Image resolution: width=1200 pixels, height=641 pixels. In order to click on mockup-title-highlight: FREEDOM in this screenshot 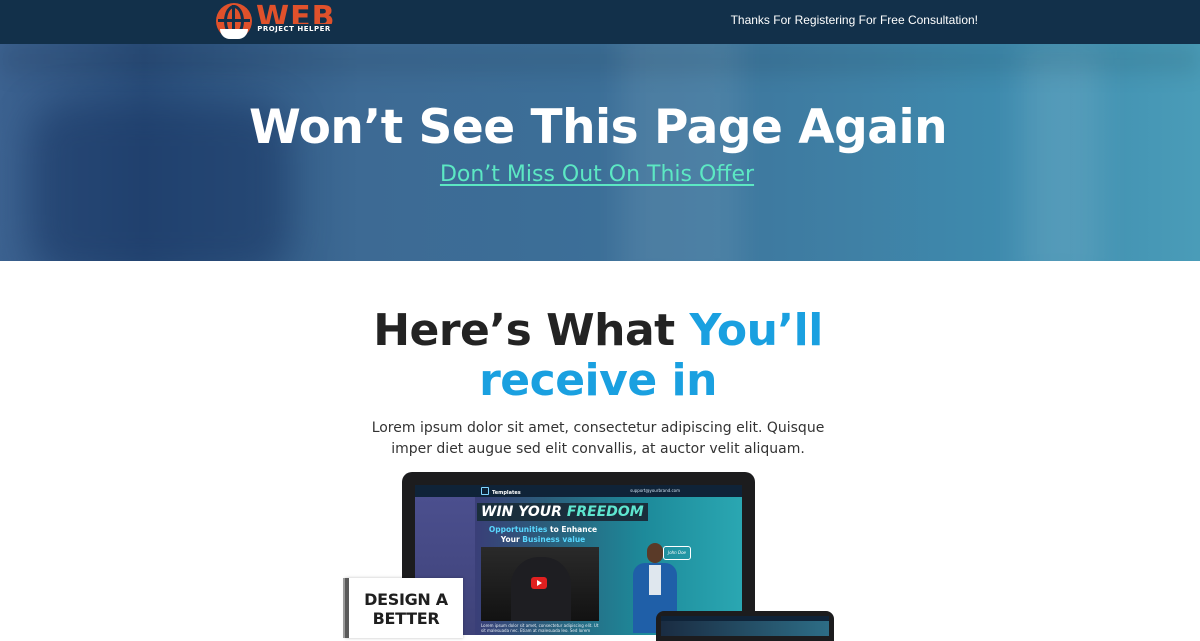, I will do `click(605, 512)`.